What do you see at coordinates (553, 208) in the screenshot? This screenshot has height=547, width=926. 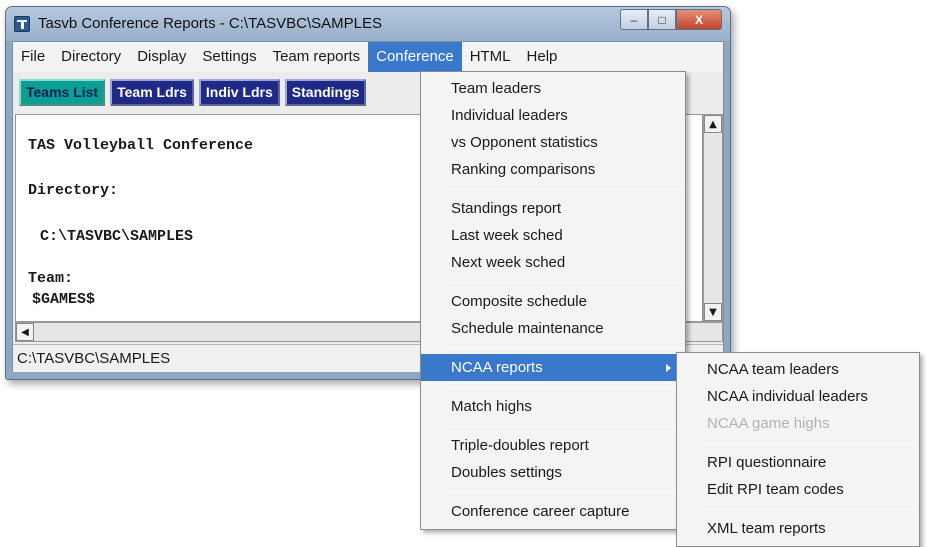 I see `menu-item-standings-report: Standings report` at bounding box center [553, 208].